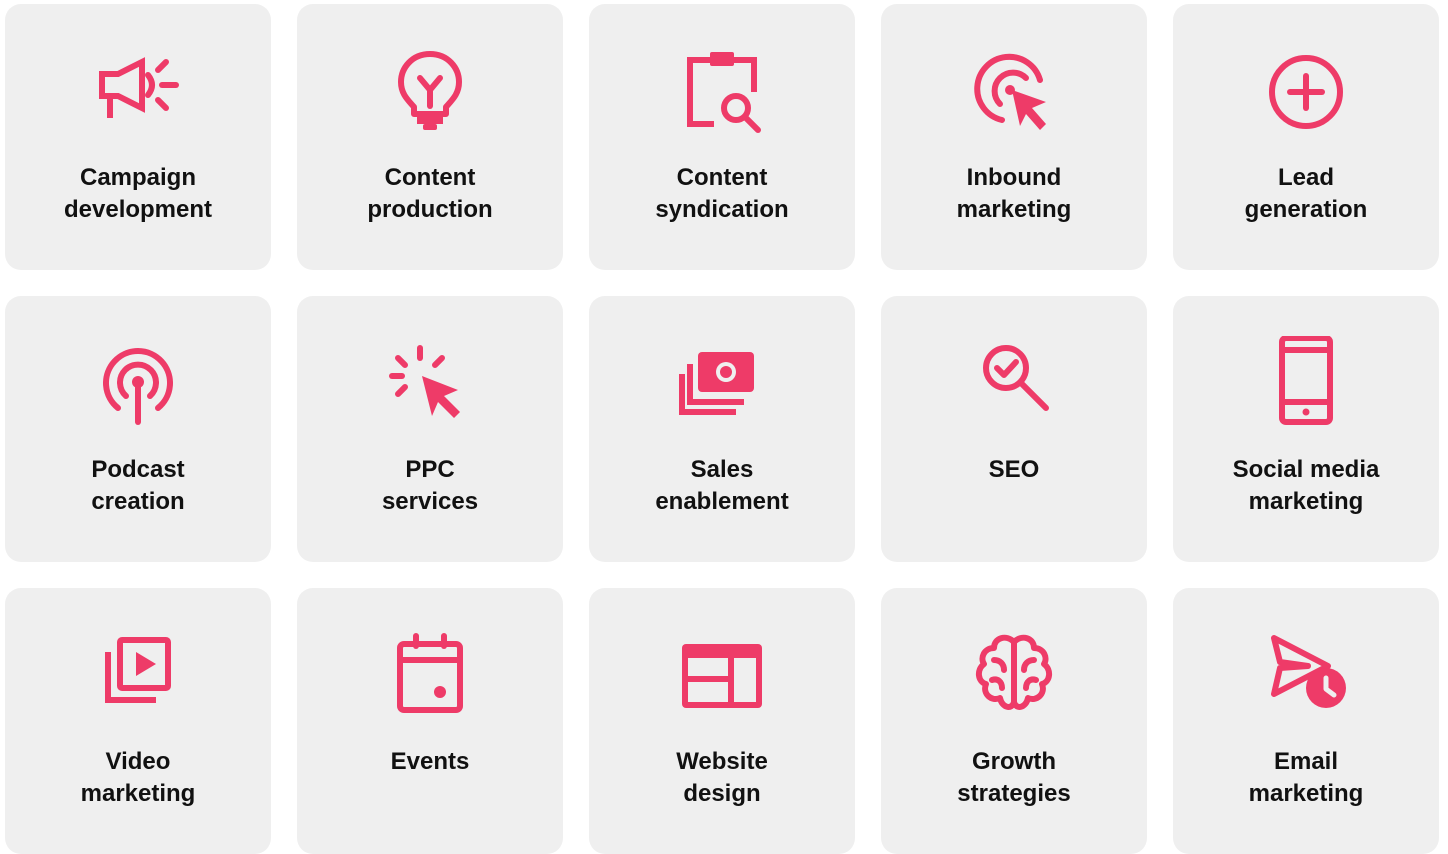 The height and width of the screenshot is (854, 1448). I want to click on service-label-line1: Sales, so click(722, 469).